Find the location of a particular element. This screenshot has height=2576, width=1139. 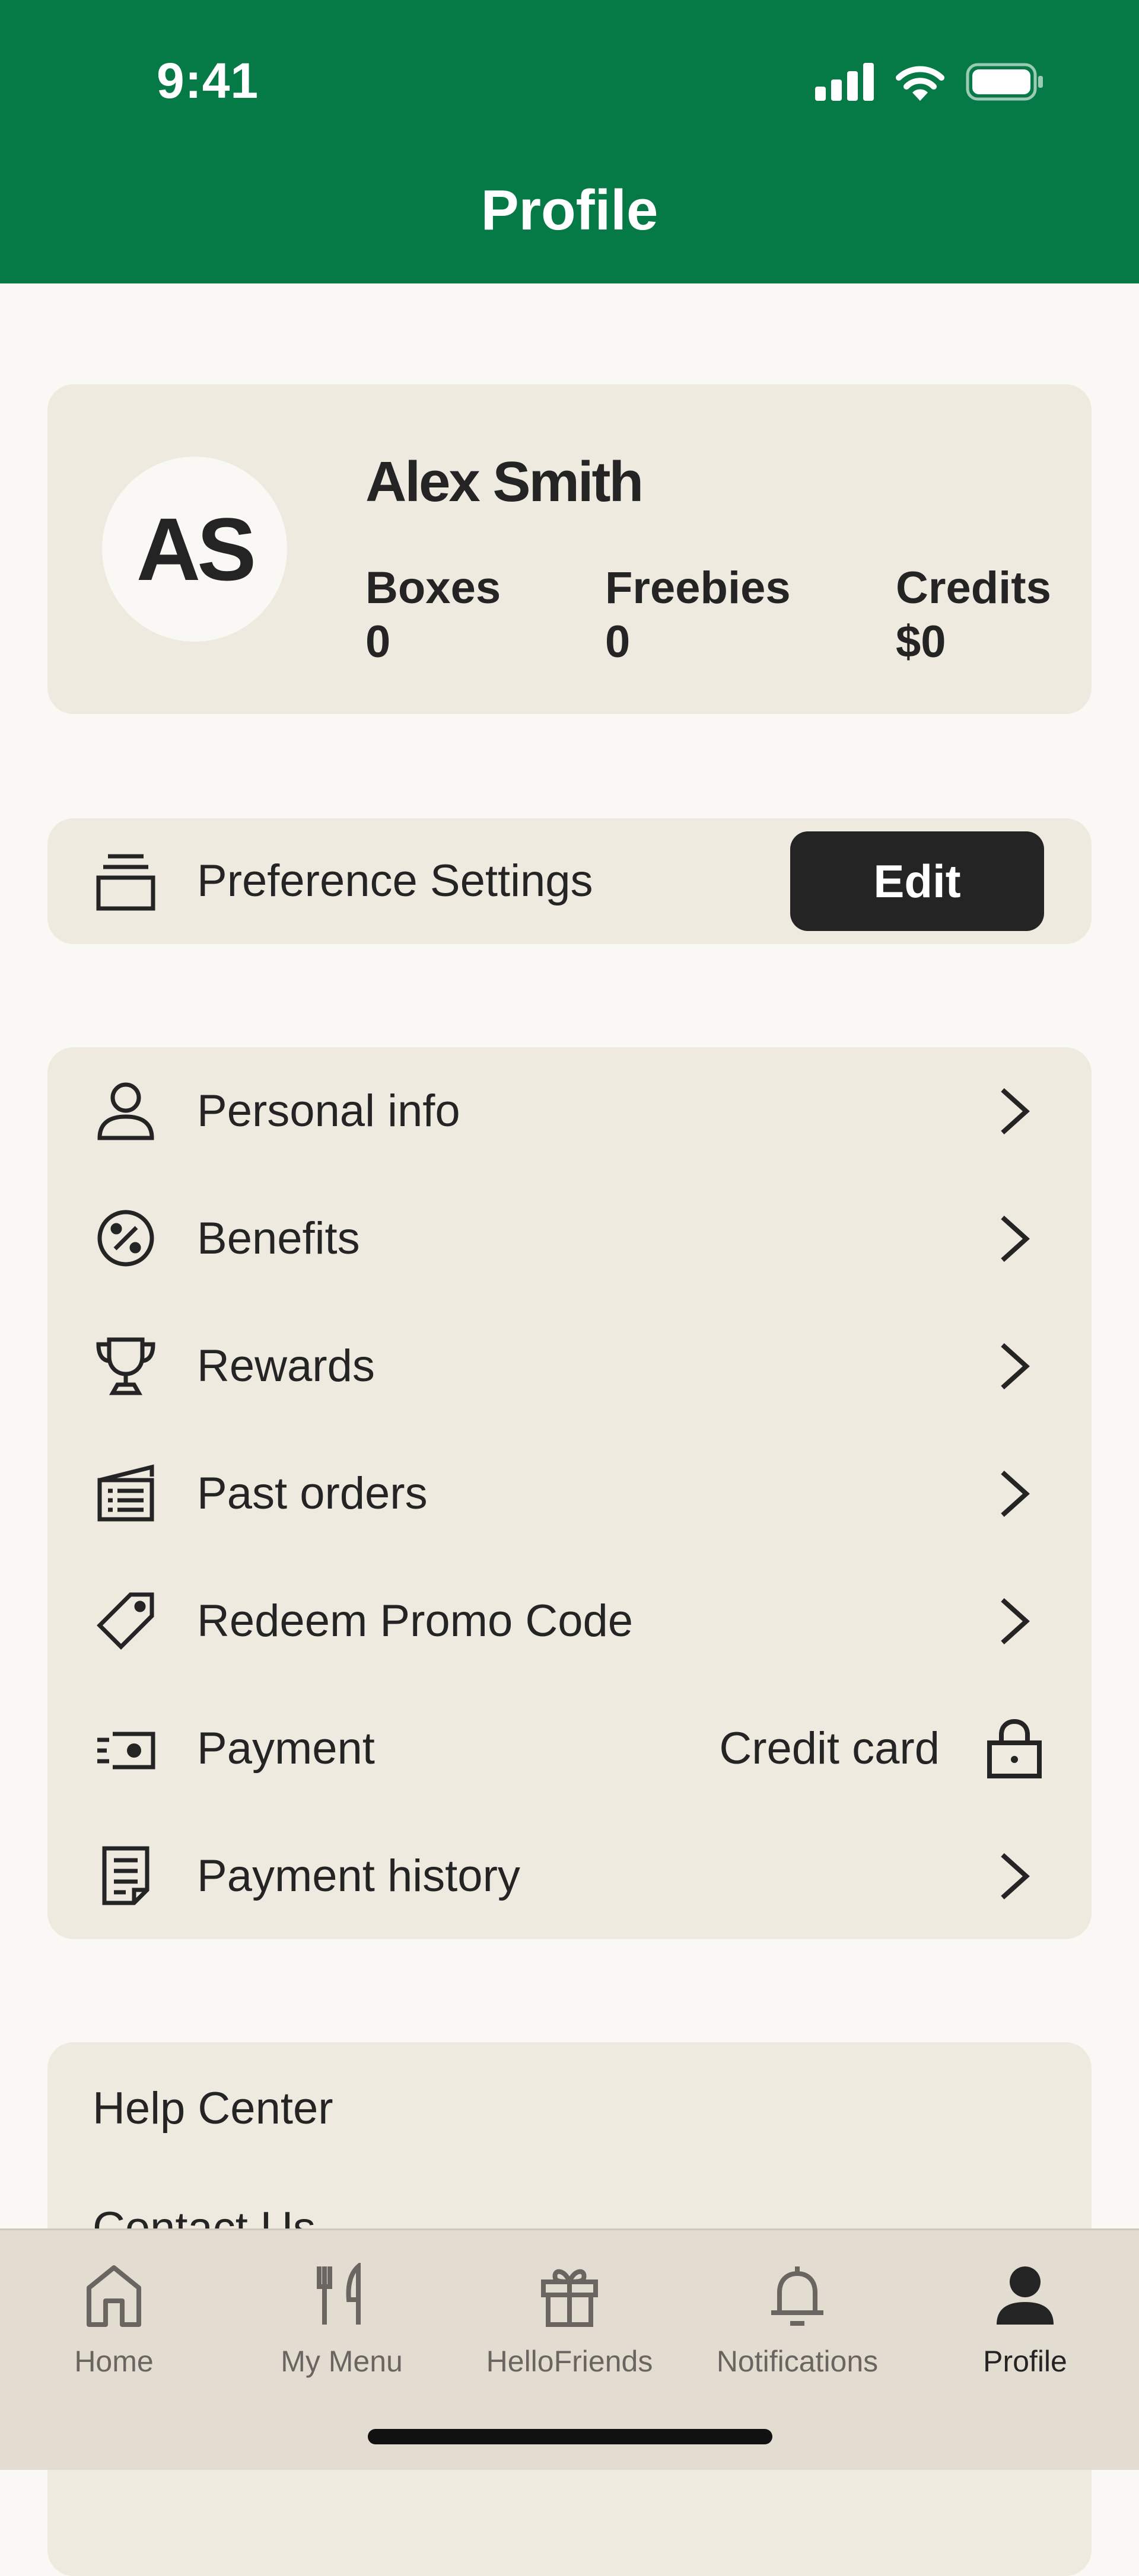

menu-item-rewards: Rewards is located at coordinates (569, 1366).